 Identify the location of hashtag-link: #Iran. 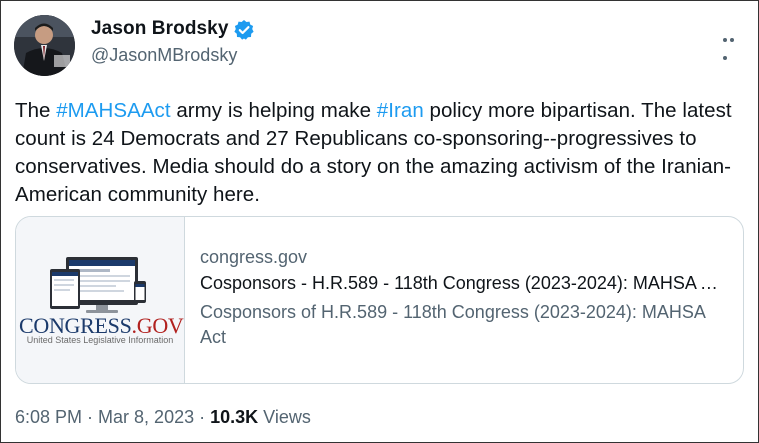
(400, 110).